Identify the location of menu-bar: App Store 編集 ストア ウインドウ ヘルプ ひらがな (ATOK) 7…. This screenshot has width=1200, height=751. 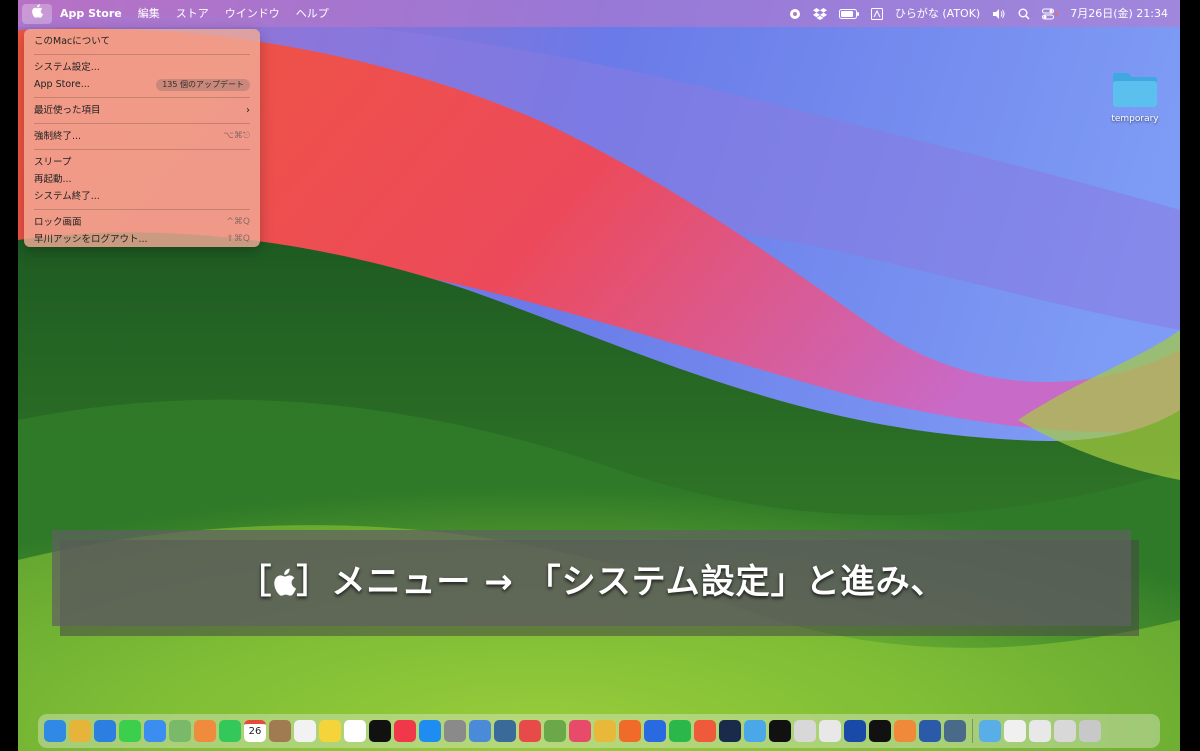
(599, 13).